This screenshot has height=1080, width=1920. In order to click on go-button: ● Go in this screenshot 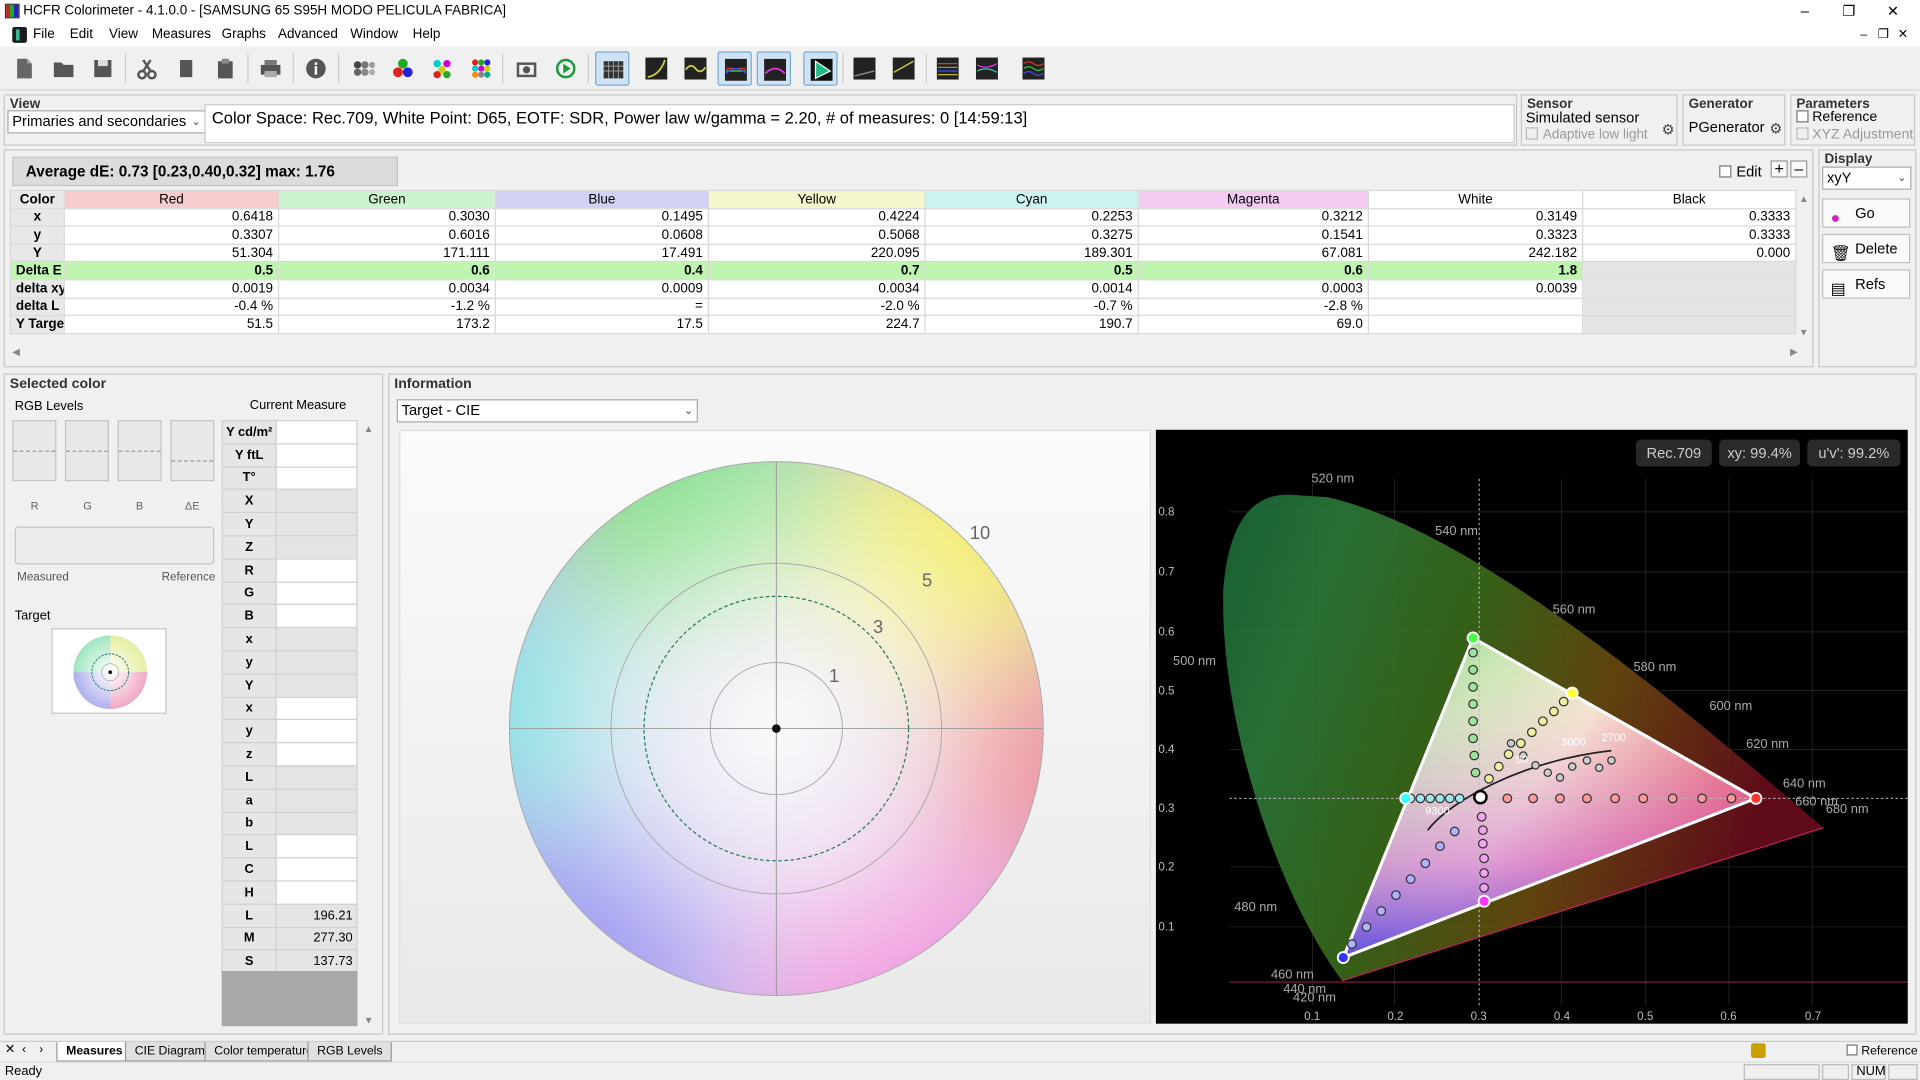, I will do `click(1866, 213)`.